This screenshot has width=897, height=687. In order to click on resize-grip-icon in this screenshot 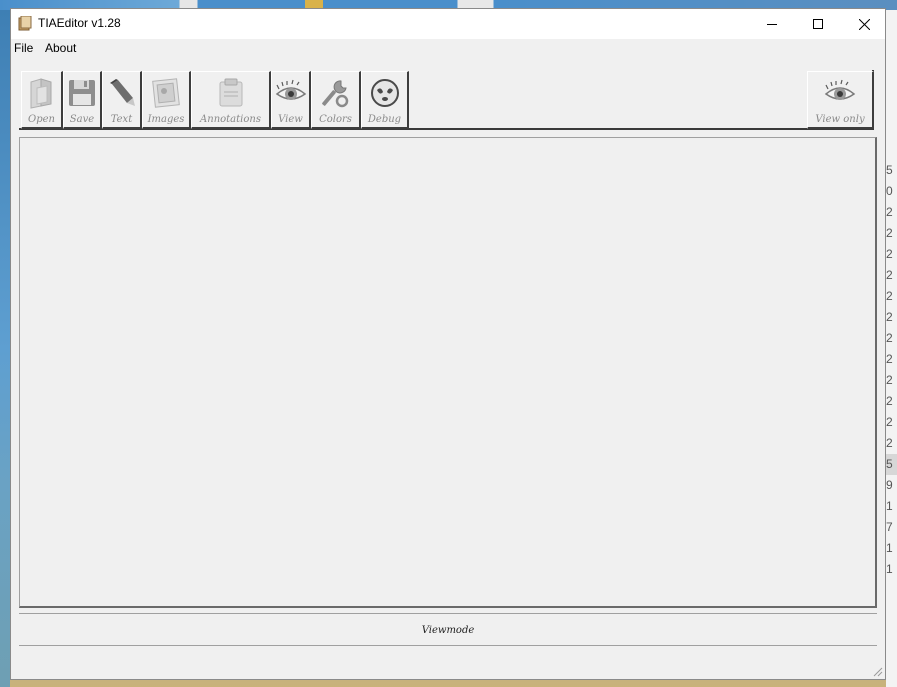, I will do `click(877, 671)`.